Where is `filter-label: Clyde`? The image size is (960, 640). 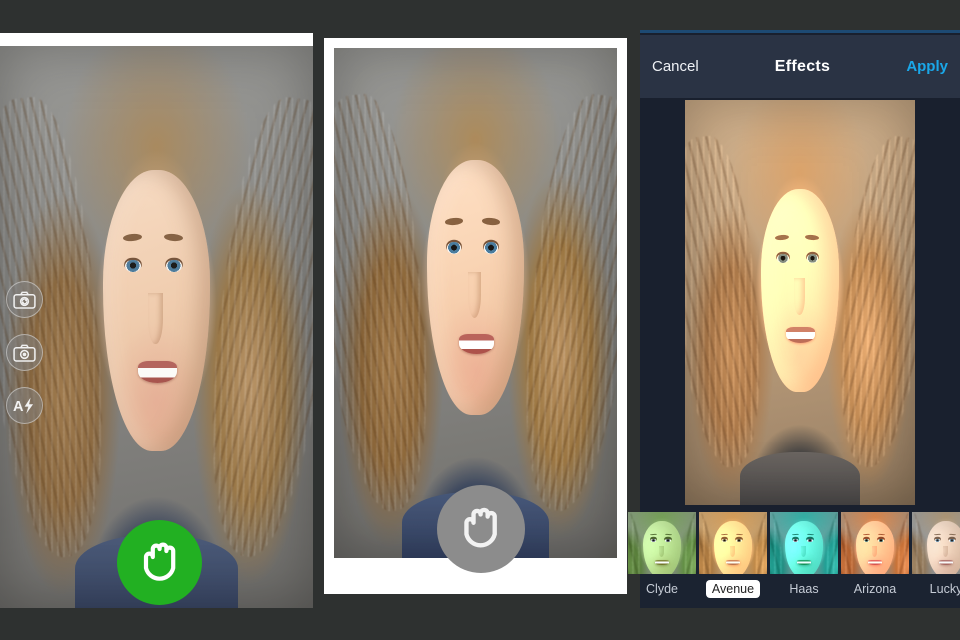 filter-label: Clyde is located at coordinates (662, 589).